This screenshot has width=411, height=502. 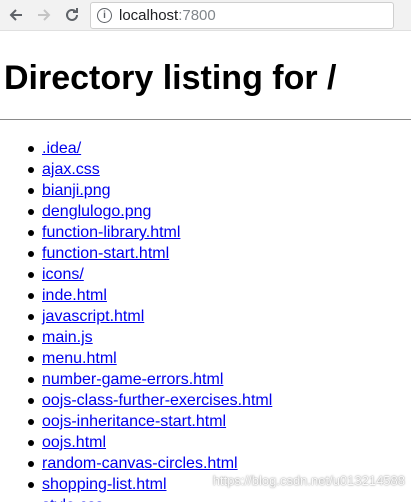 I want to click on list-item: random-canvas-circles.html, so click(x=219, y=463).